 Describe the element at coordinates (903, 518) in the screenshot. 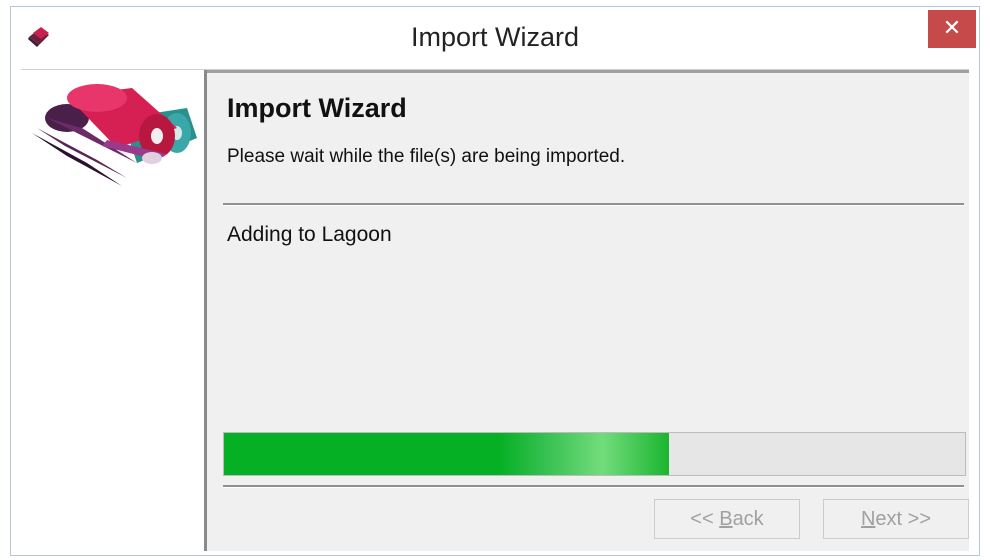

I see `next-button-rest: ext >>` at that location.